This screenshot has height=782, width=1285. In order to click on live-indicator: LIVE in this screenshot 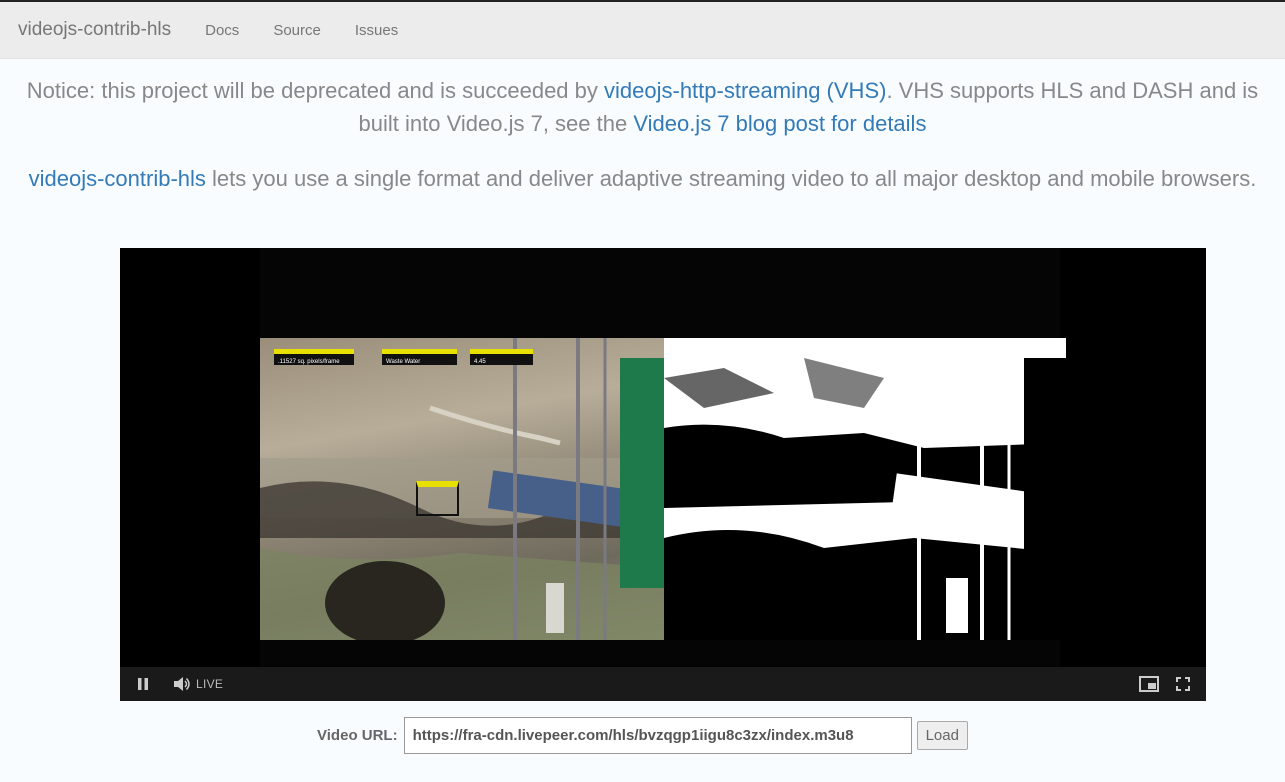, I will do `click(210, 684)`.